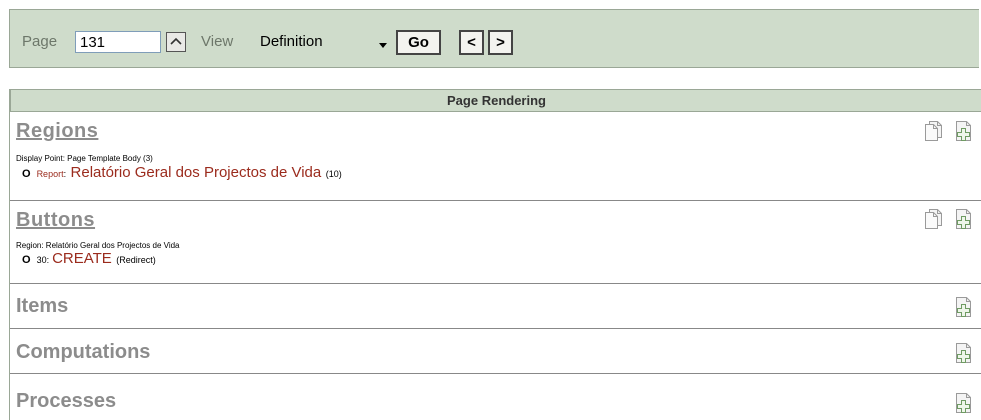 The width and height of the screenshot is (981, 420). What do you see at coordinates (291, 41) in the screenshot?
I see `view-select-value: Definition` at bounding box center [291, 41].